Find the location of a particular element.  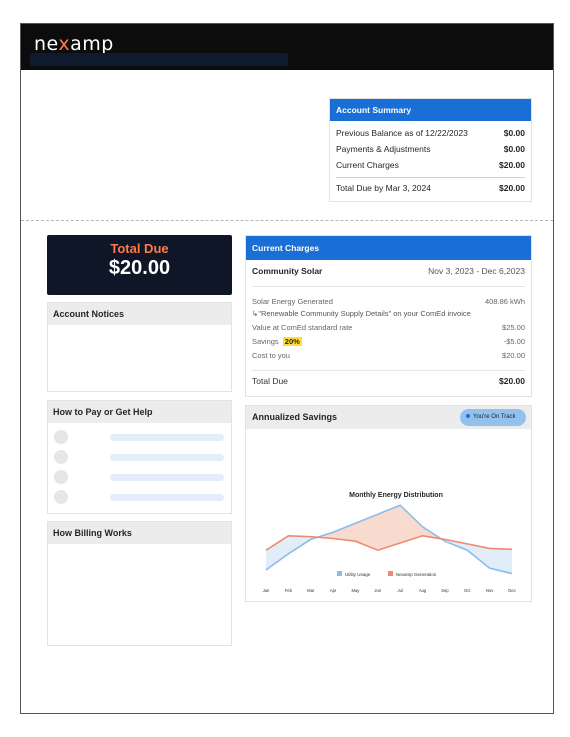

account-notices-panel: Account Notices is located at coordinates (139, 347).